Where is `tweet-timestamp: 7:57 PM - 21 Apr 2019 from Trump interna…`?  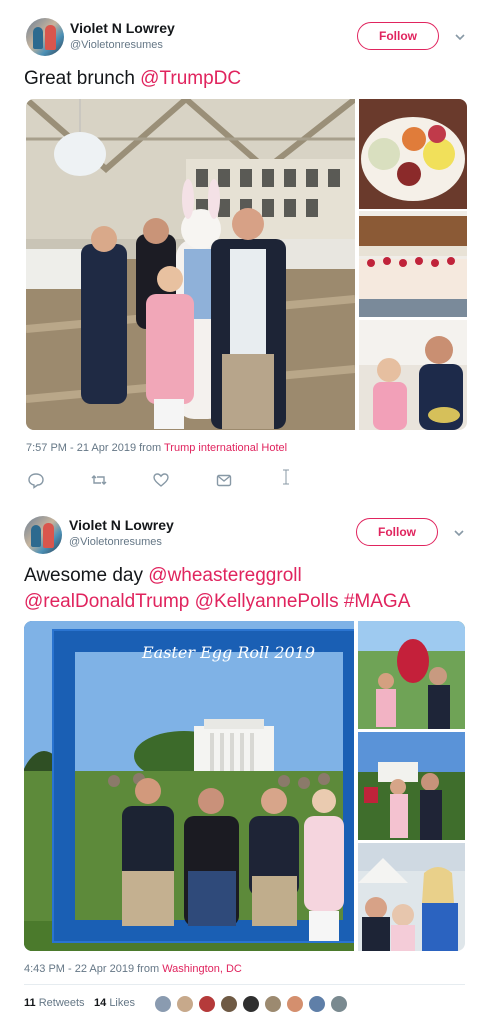
tweet-timestamp: 7:57 PM - 21 Apr 2019 from Trump interna… is located at coordinates (156, 448).